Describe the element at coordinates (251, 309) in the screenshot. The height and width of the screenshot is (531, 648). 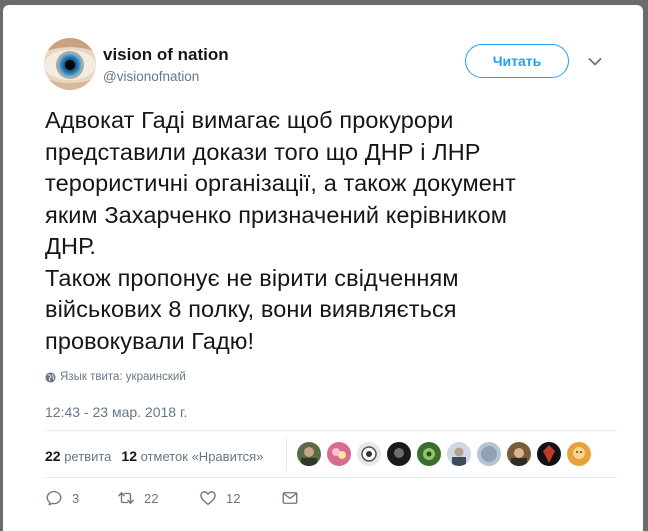
I see `tweet-line: військових 8 полку, вони виявляється` at that location.